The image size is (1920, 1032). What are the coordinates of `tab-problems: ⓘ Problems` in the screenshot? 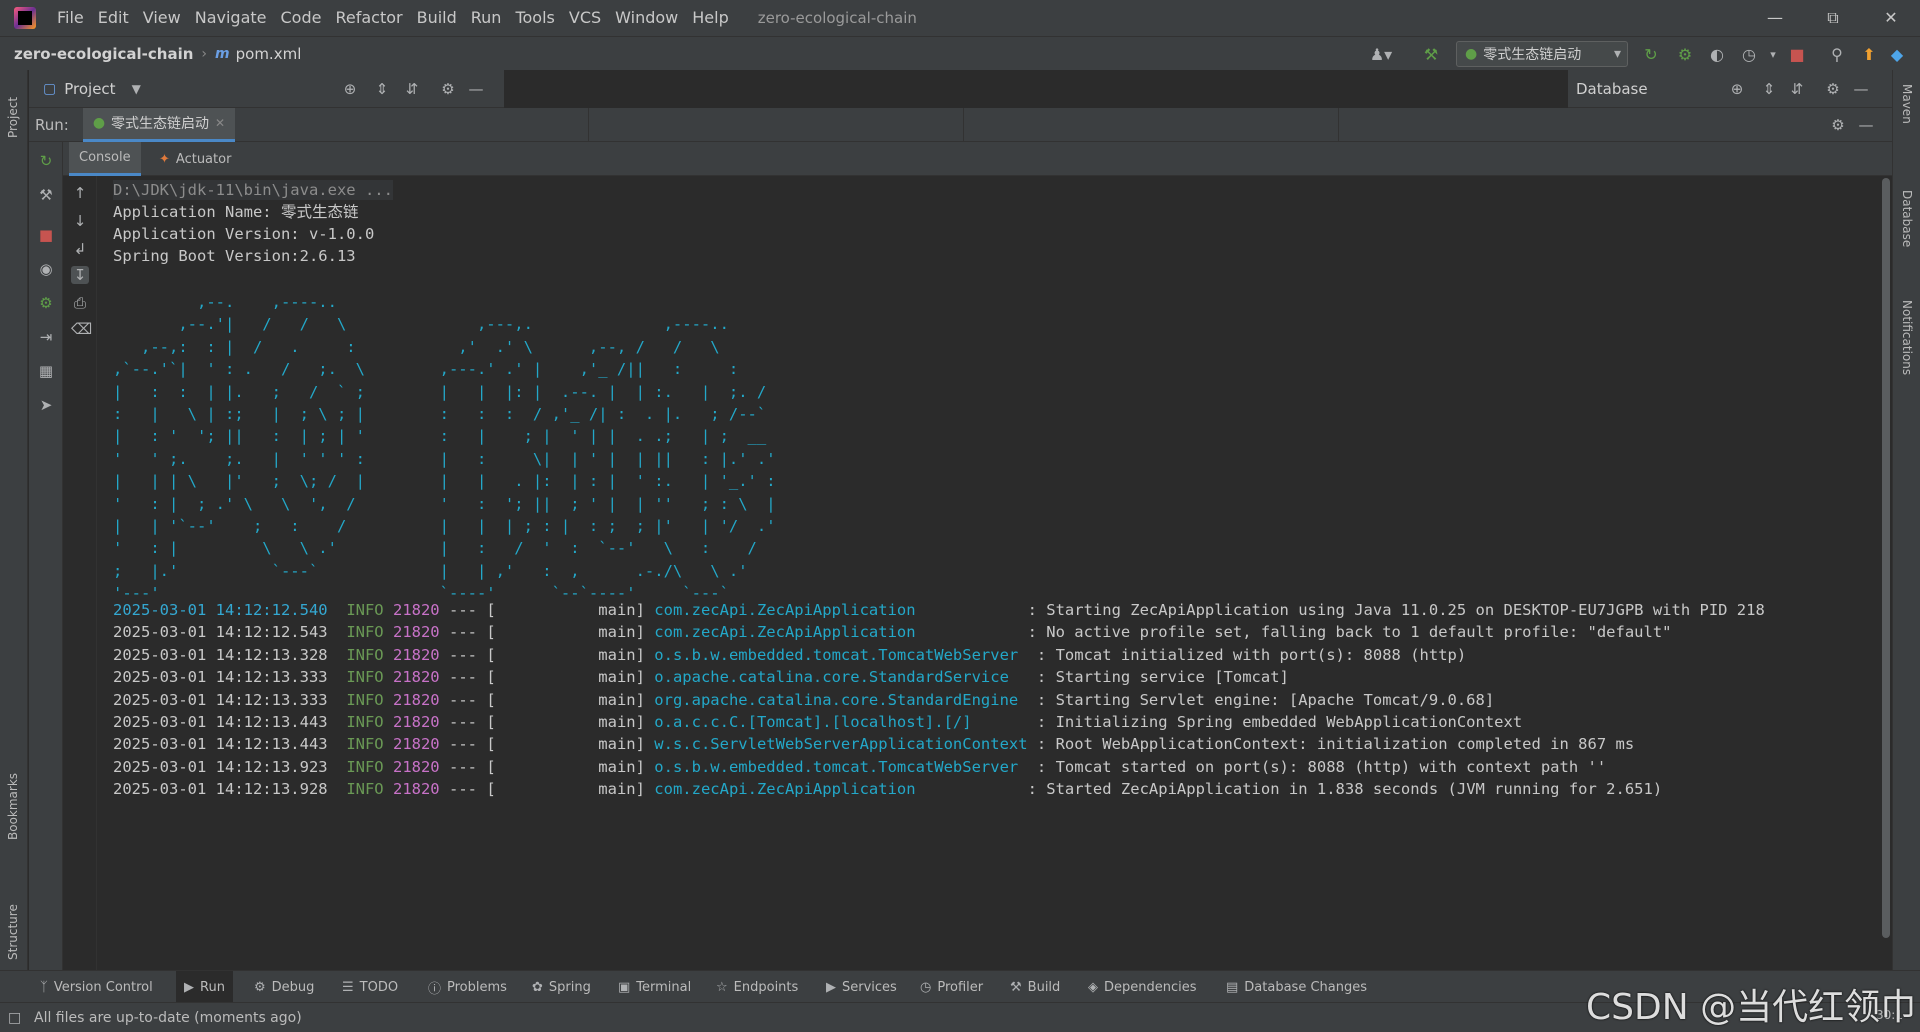 It's located at (467, 987).